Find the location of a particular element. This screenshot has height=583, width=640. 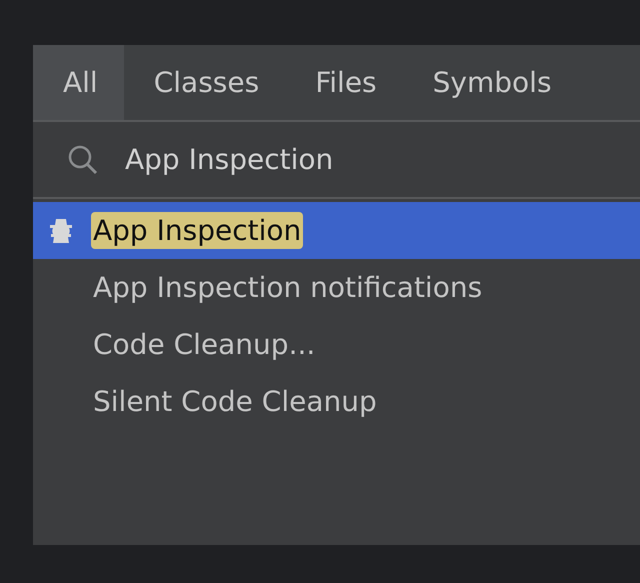

result-label: App Inspection is located at coordinates (197, 230).